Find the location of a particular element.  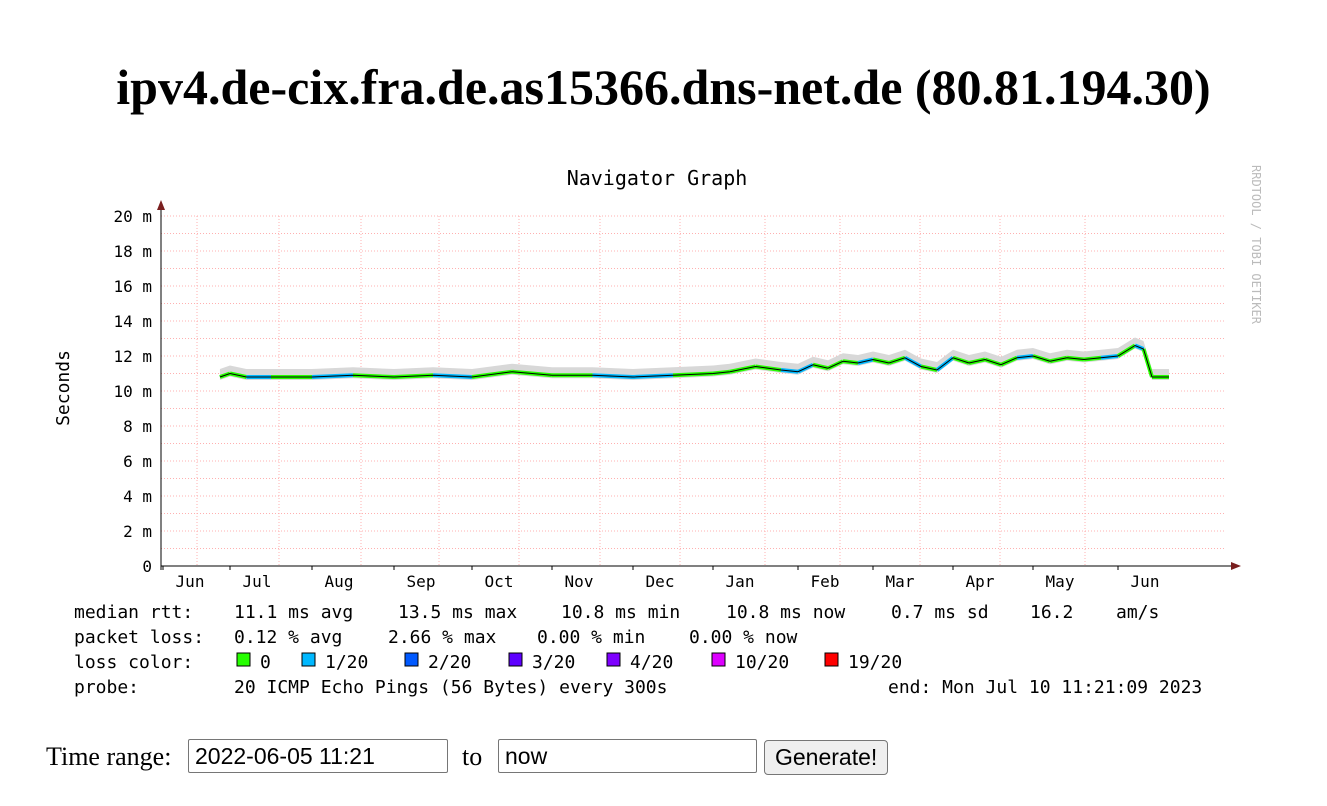

loss-color-label-item: 10/20 is located at coordinates (762, 662).